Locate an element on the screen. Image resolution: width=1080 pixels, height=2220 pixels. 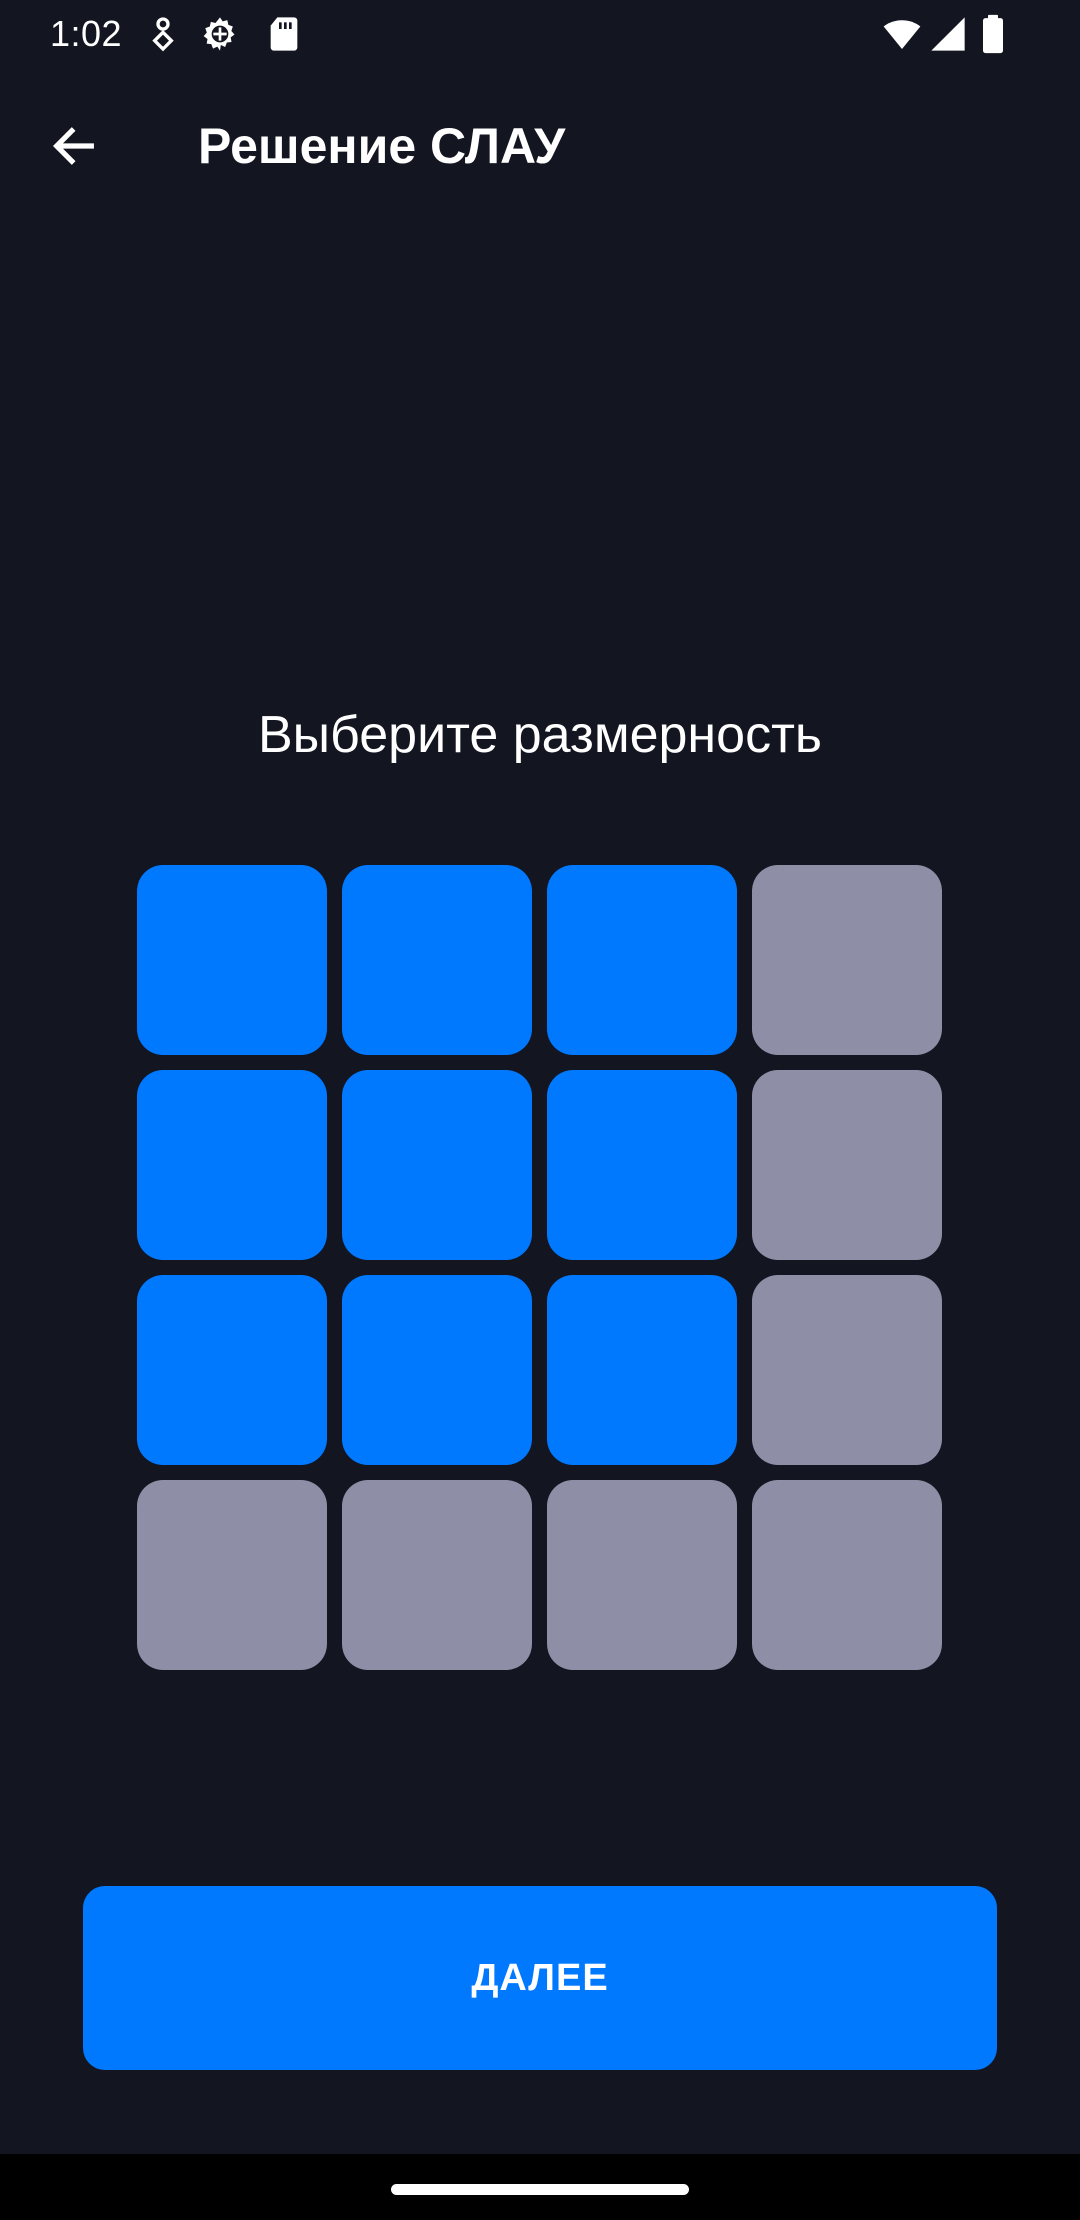
page-title: Решение СЛАУ is located at coordinates (382, 146).